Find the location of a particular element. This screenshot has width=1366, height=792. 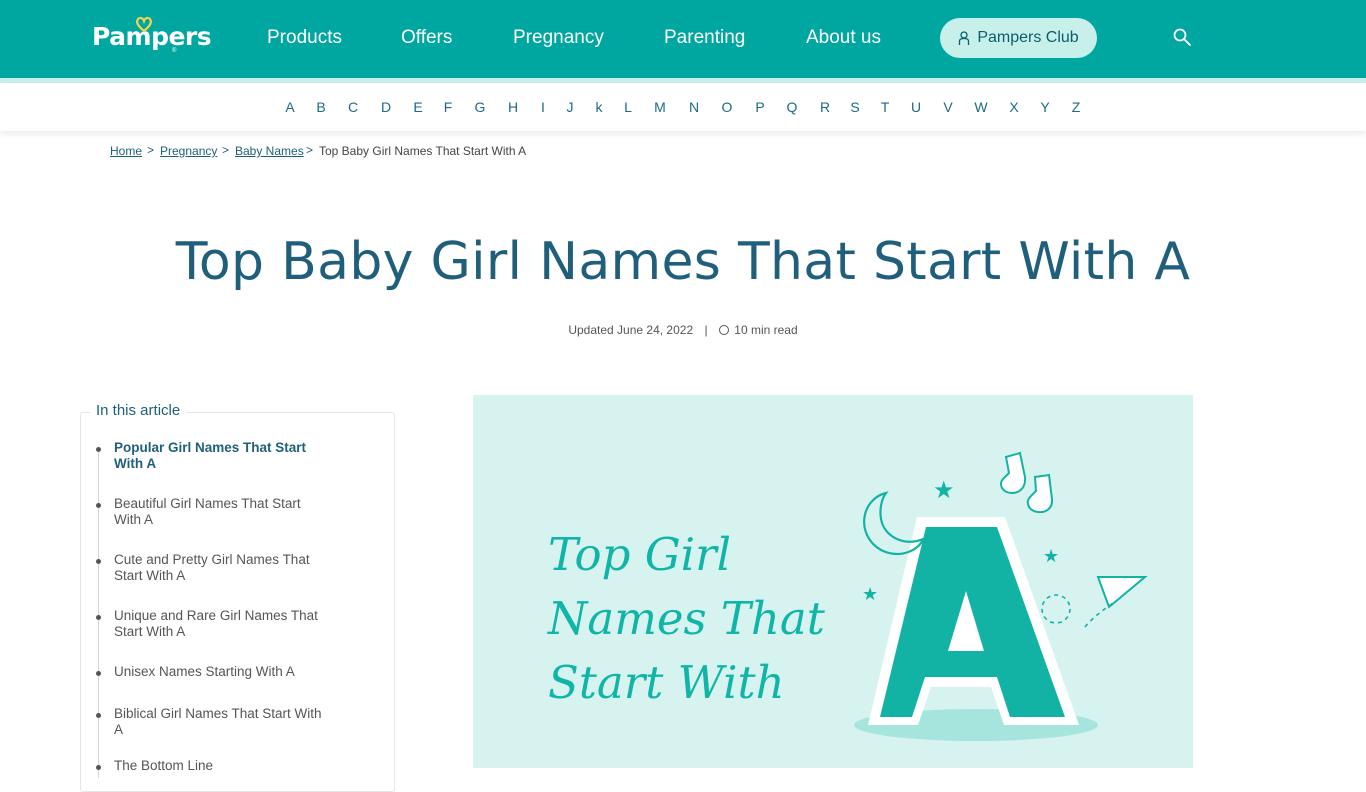

toc-item-unisex: Unisex Names Starting With A is located at coordinates (221, 672).